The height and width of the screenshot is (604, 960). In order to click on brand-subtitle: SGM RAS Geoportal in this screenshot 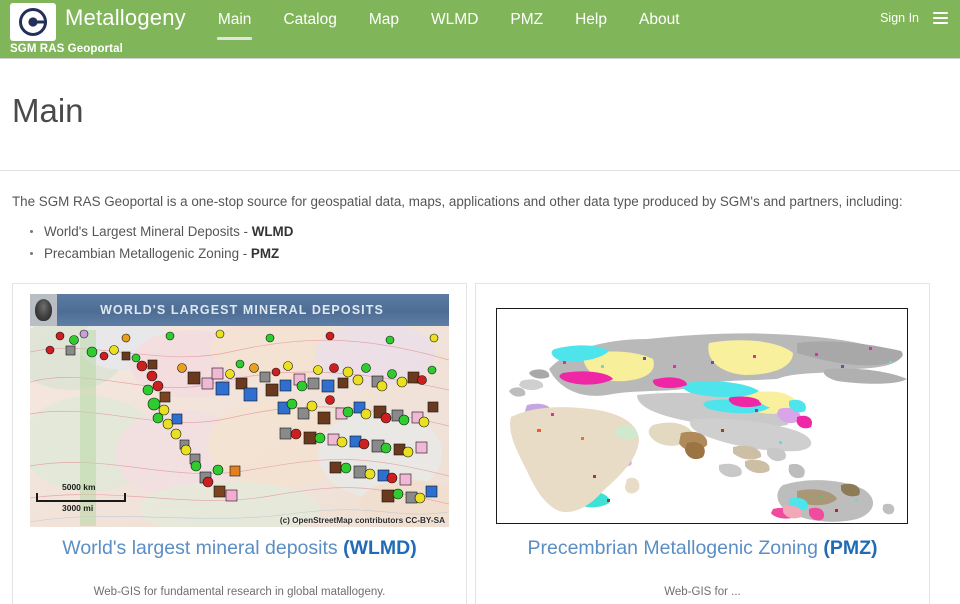, I will do `click(66, 49)`.